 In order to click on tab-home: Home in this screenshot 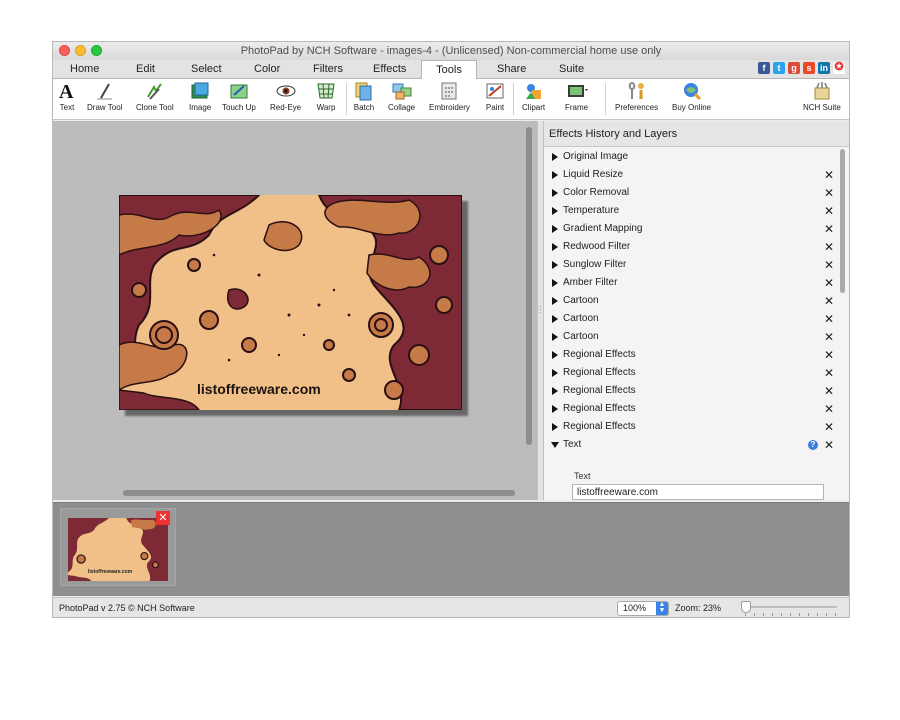, I will do `click(84, 69)`.